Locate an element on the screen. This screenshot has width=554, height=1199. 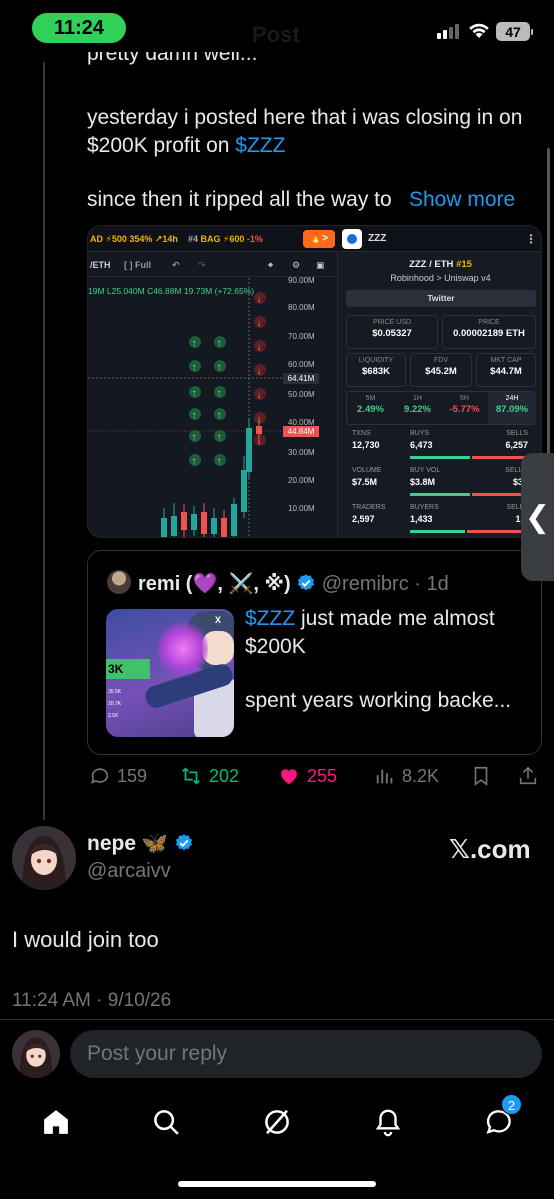
redo-icon: ↷ is located at coordinates (202, 265).